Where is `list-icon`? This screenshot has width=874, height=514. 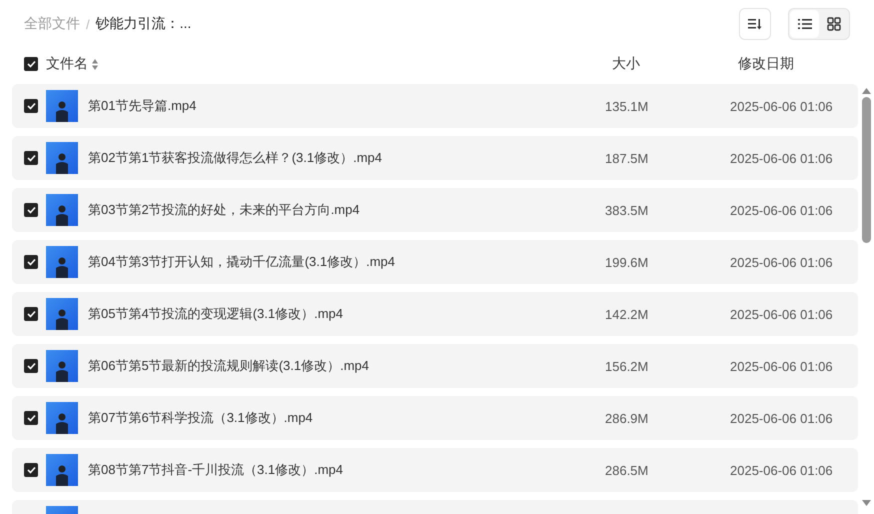 list-icon is located at coordinates (805, 24).